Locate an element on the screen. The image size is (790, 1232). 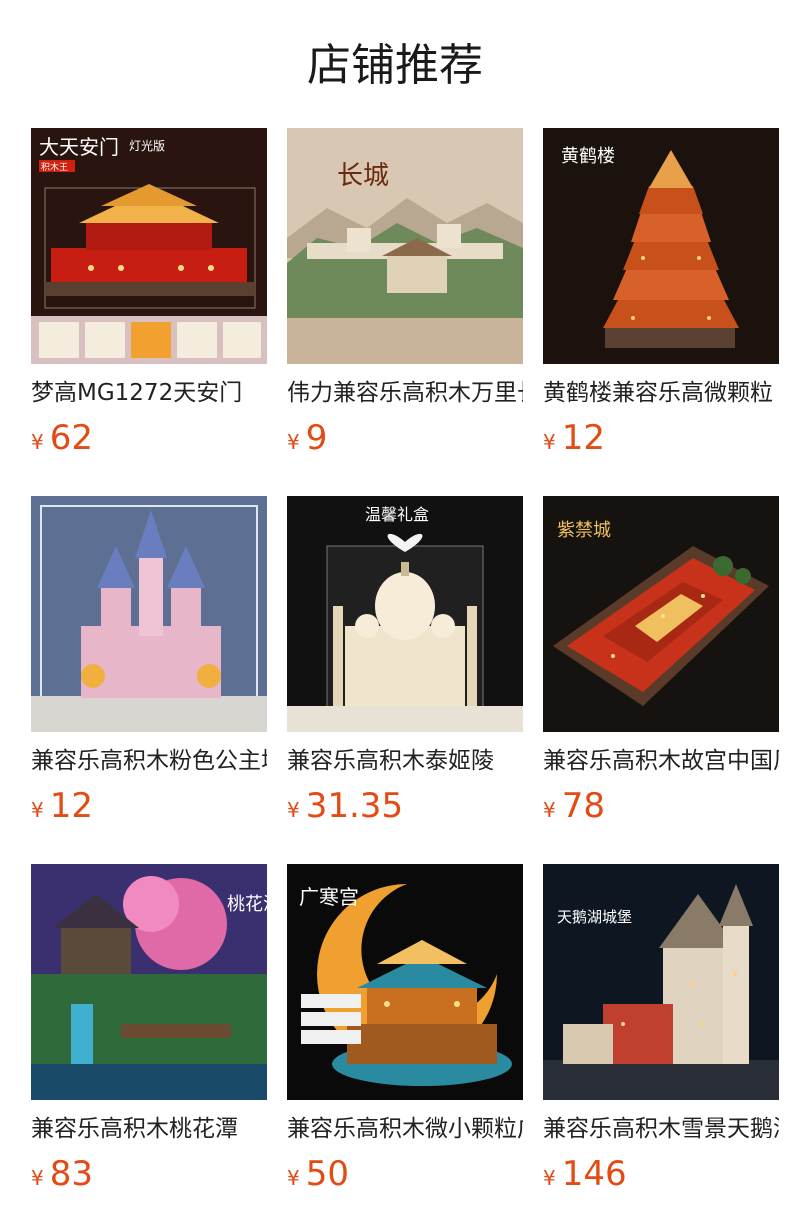
product-name: 兼容乐高积木雪景天鹅湖城堡 is located at coordinates (661, 1129).